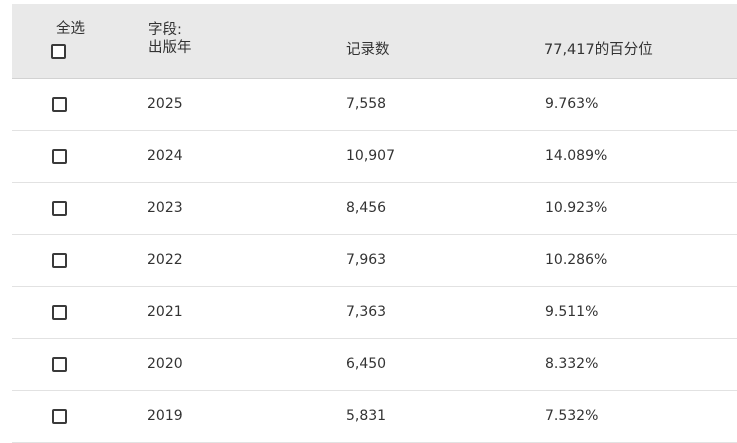 The height and width of the screenshot is (443, 737). Describe the element at coordinates (165, 364) in the screenshot. I see `year-cell: 2020` at that location.